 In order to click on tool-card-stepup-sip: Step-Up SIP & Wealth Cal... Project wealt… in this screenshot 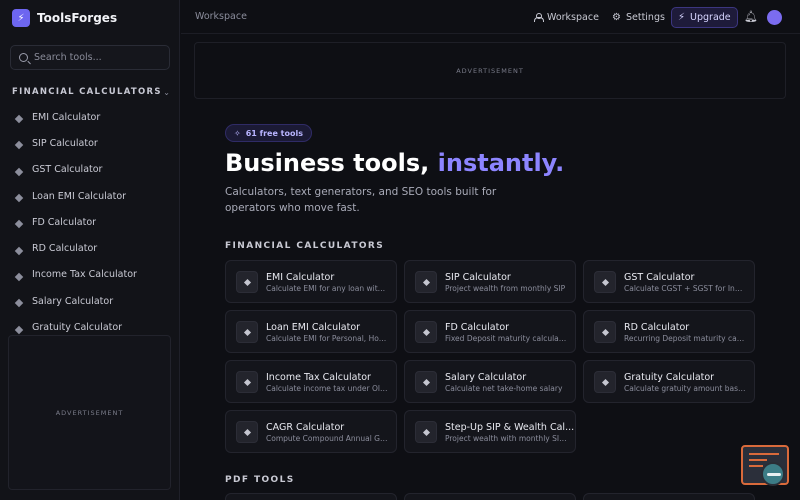, I will do `click(490, 431)`.